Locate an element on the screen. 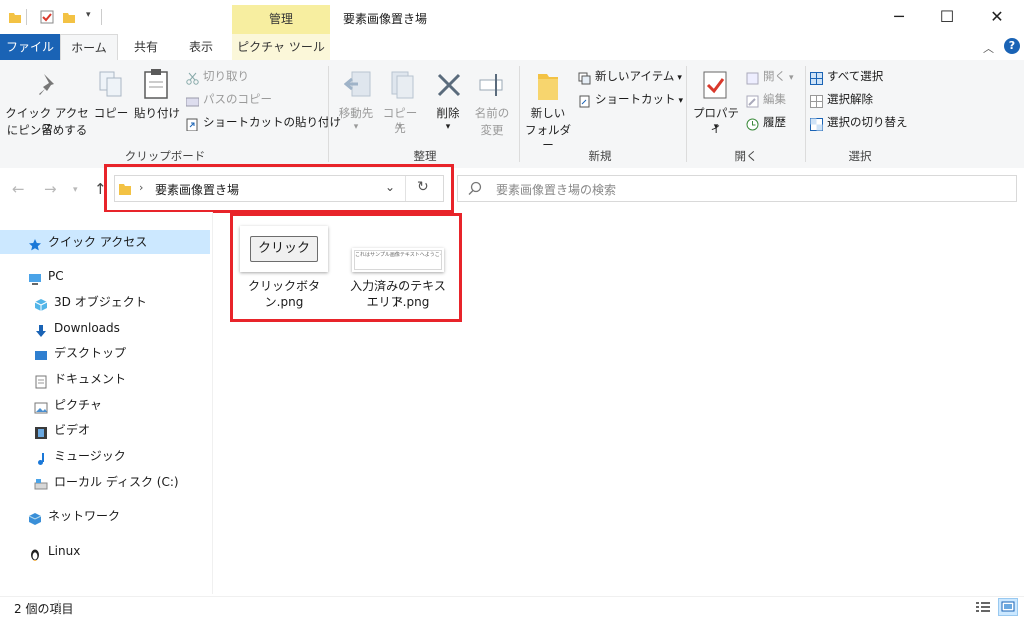  history-button: 履歴 is located at coordinates (766, 122).